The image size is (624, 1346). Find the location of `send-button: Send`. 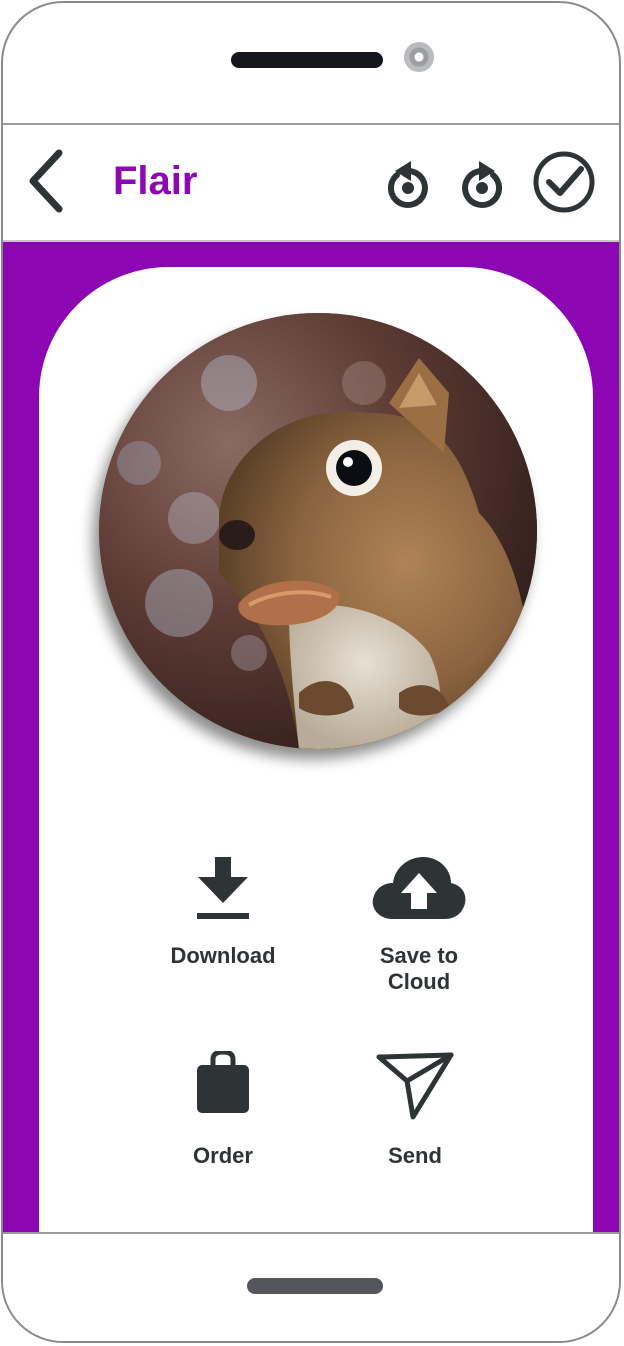

send-button: Send is located at coordinates (415, 1110).